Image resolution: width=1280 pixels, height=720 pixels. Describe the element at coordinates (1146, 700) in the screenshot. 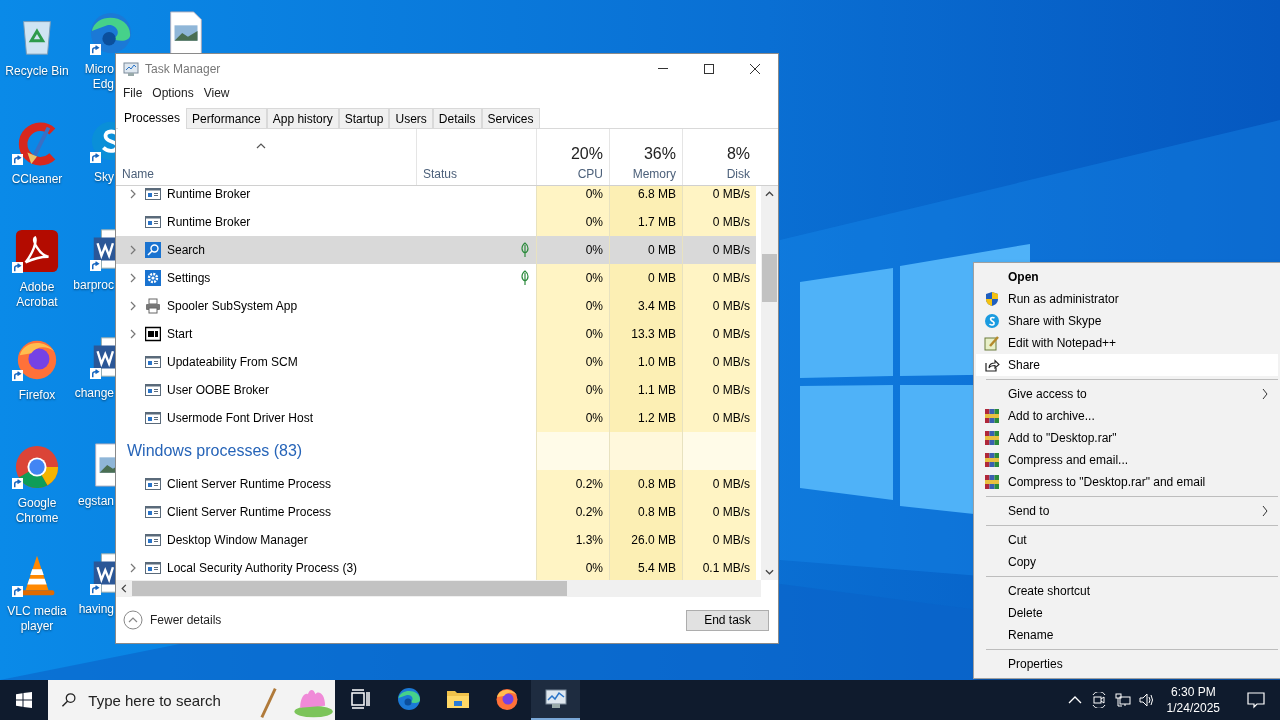

I see `volume-icon` at that location.